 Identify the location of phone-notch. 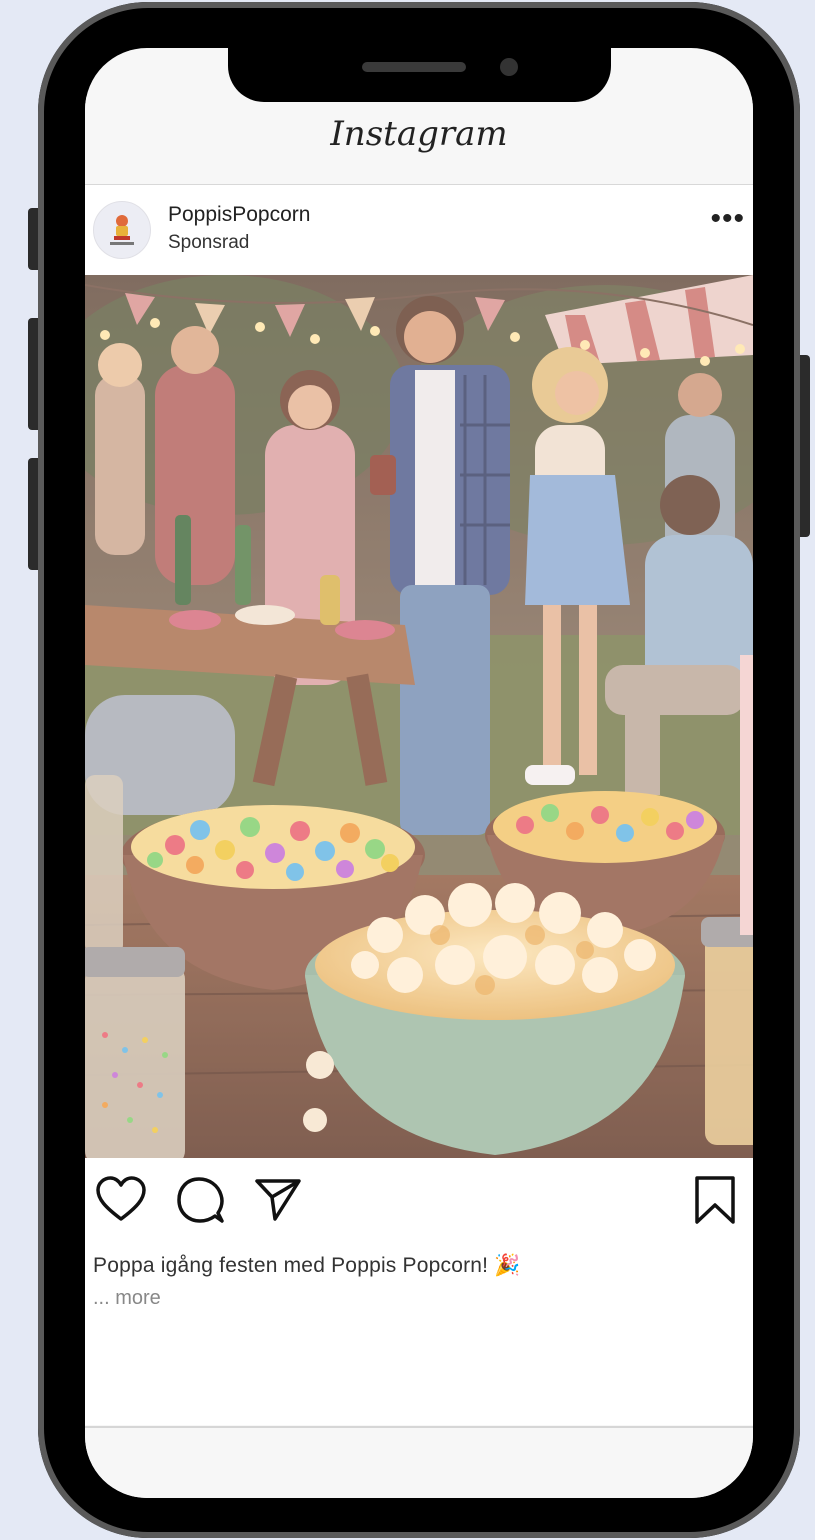
(419, 71).